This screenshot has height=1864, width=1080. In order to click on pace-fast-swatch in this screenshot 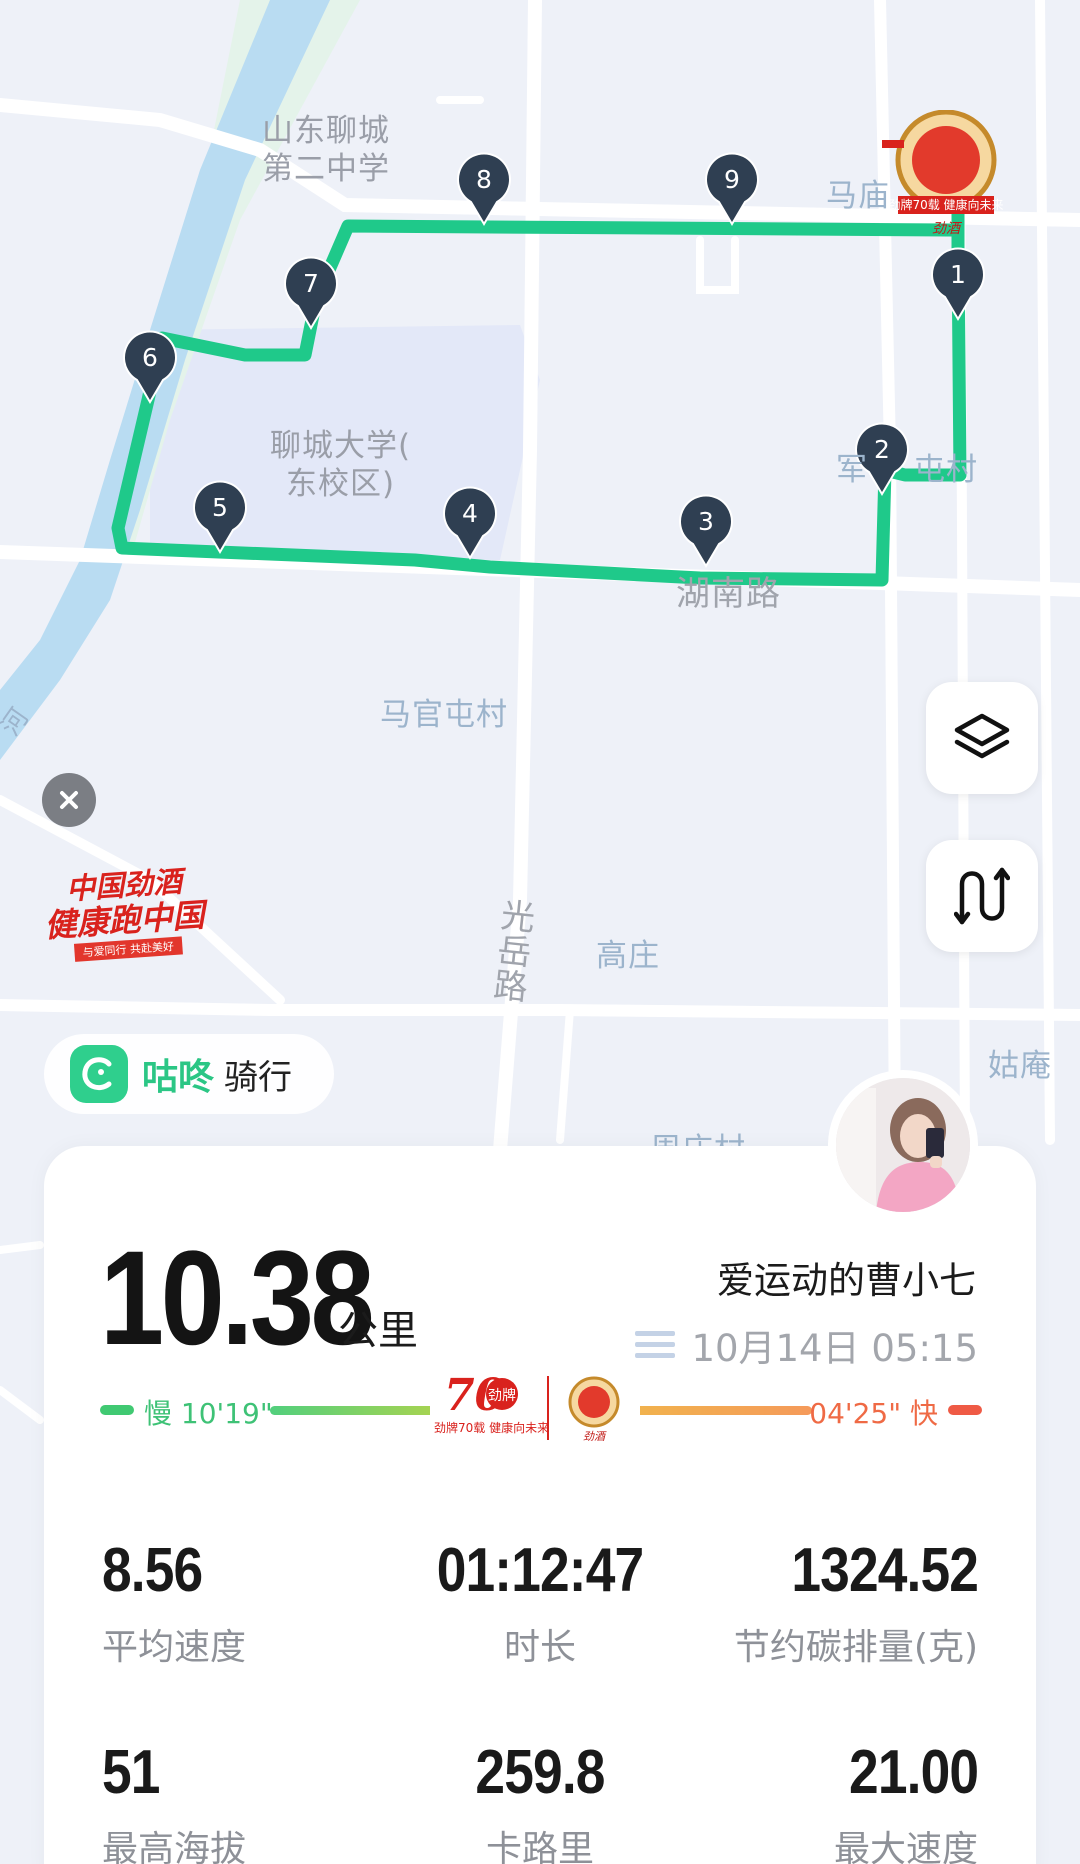, I will do `click(965, 1410)`.